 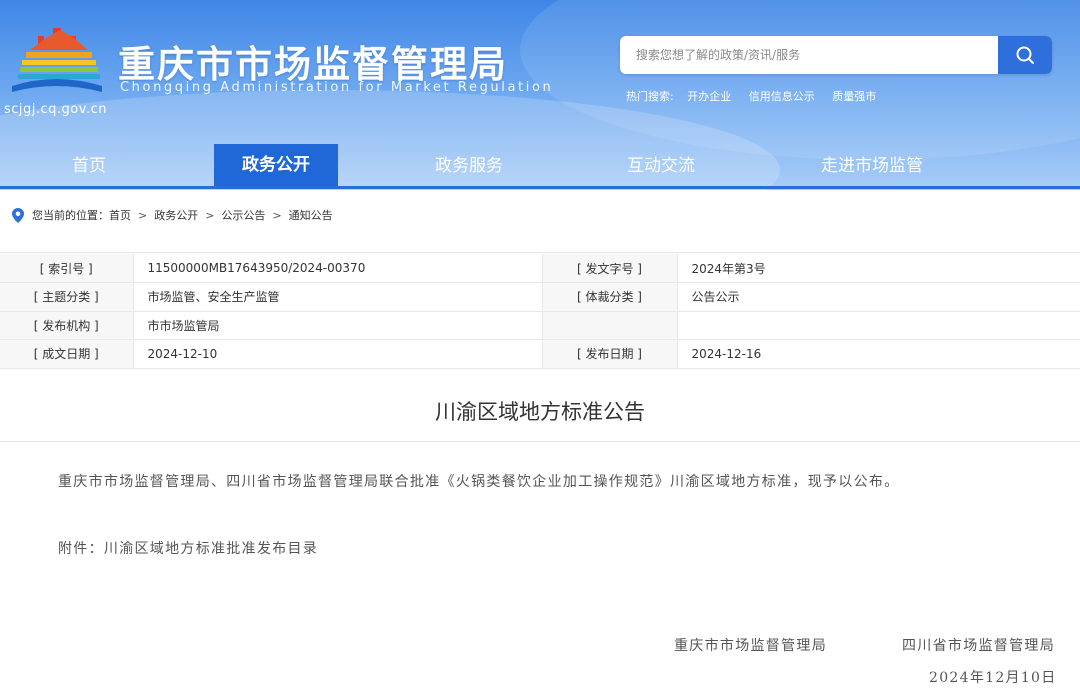 What do you see at coordinates (816, 55) in the screenshot?
I see `search-input` at bounding box center [816, 55].